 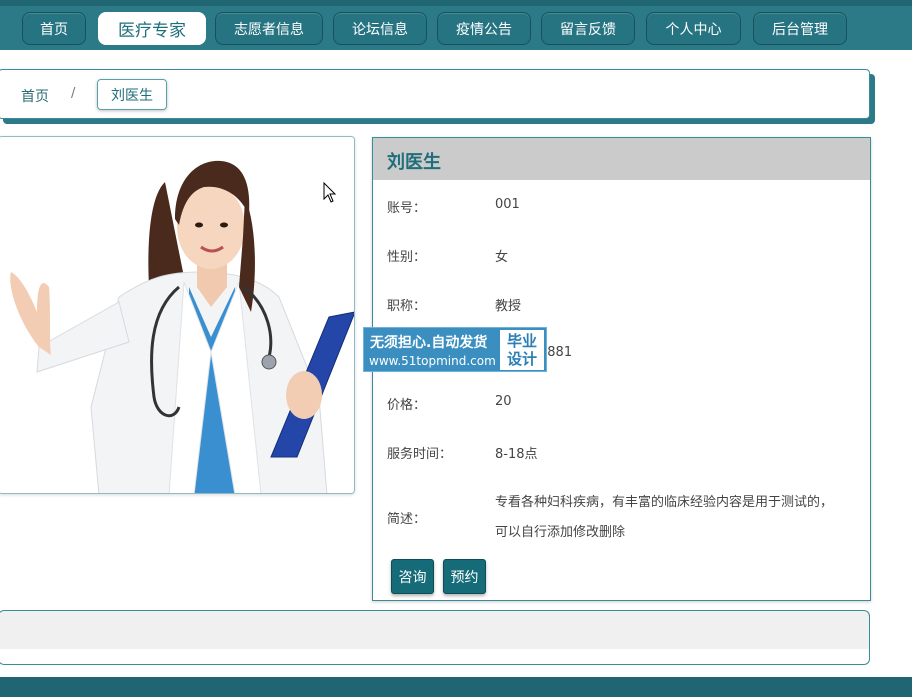 I want to click on service-time-label: 服务时间：, so click(x=420, y=454).